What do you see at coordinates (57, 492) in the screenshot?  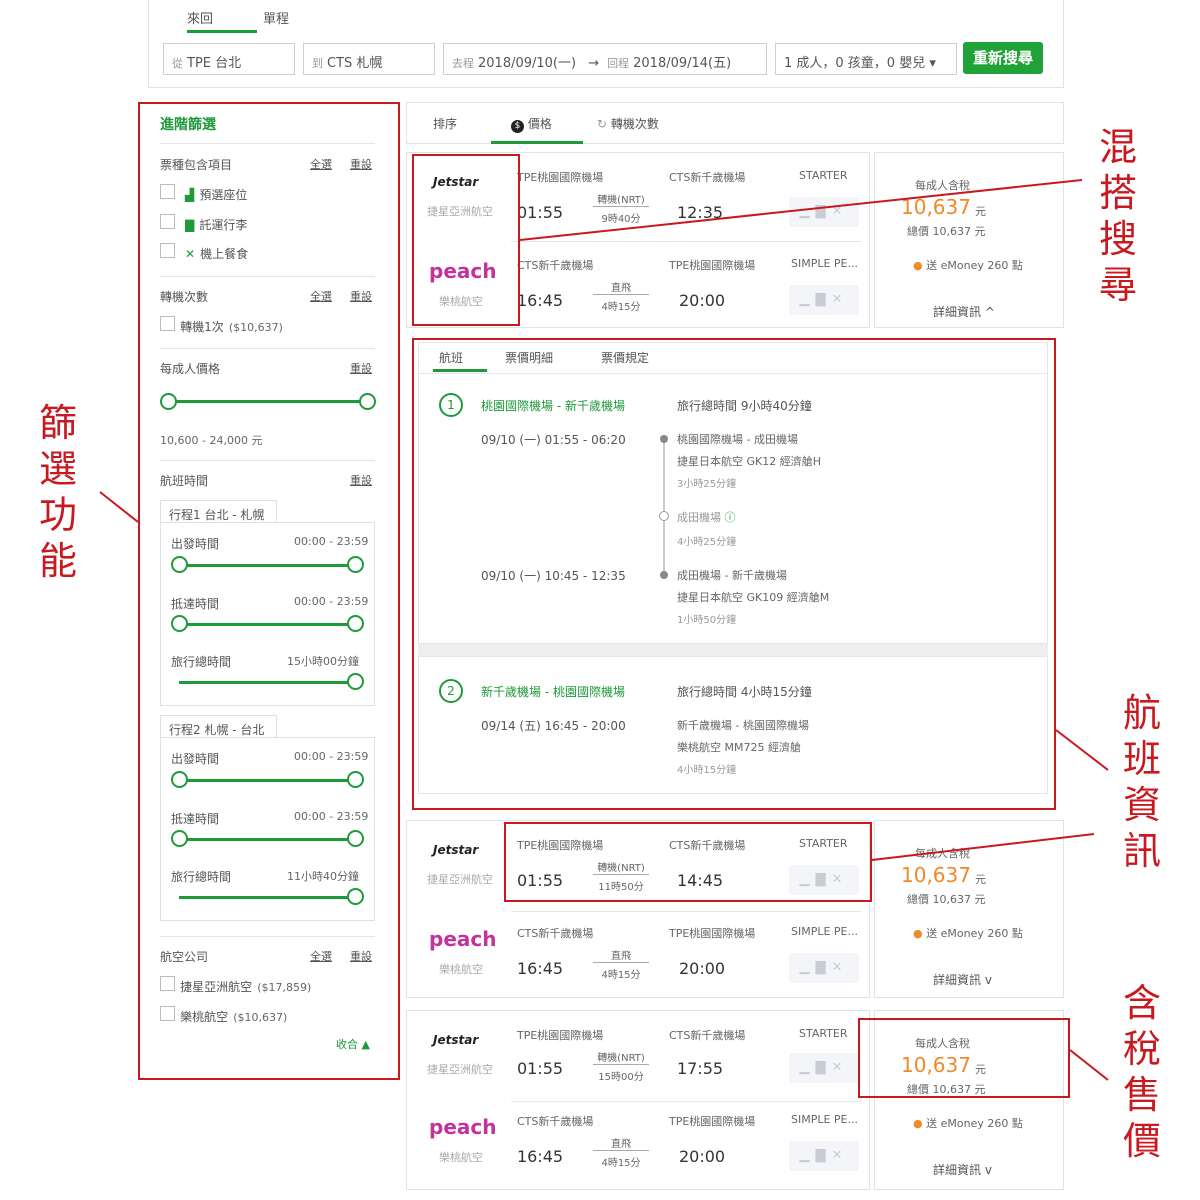 I see `annotation-filter: 篩選功能` at bounding box center [57, 492].